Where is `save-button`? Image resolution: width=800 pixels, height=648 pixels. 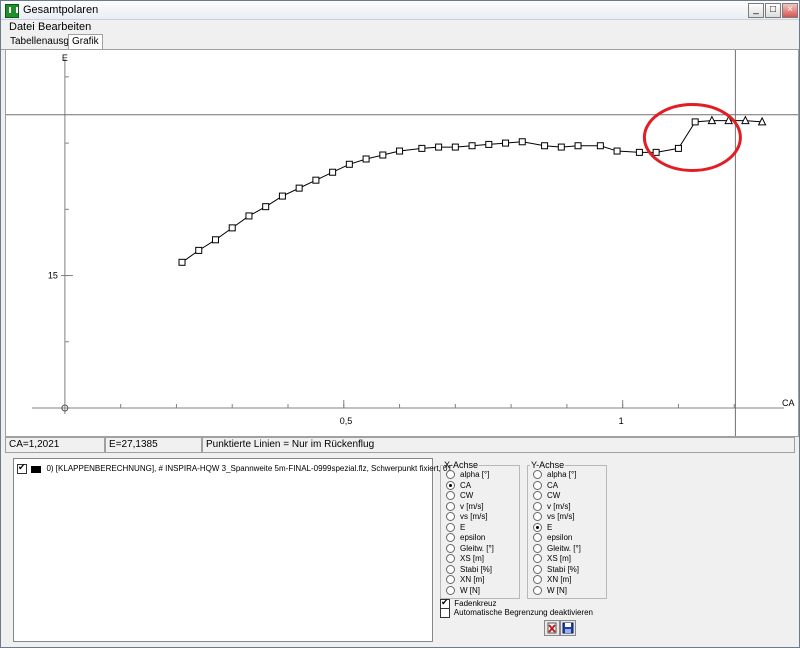 save-button is located at coordinates (568, 628).